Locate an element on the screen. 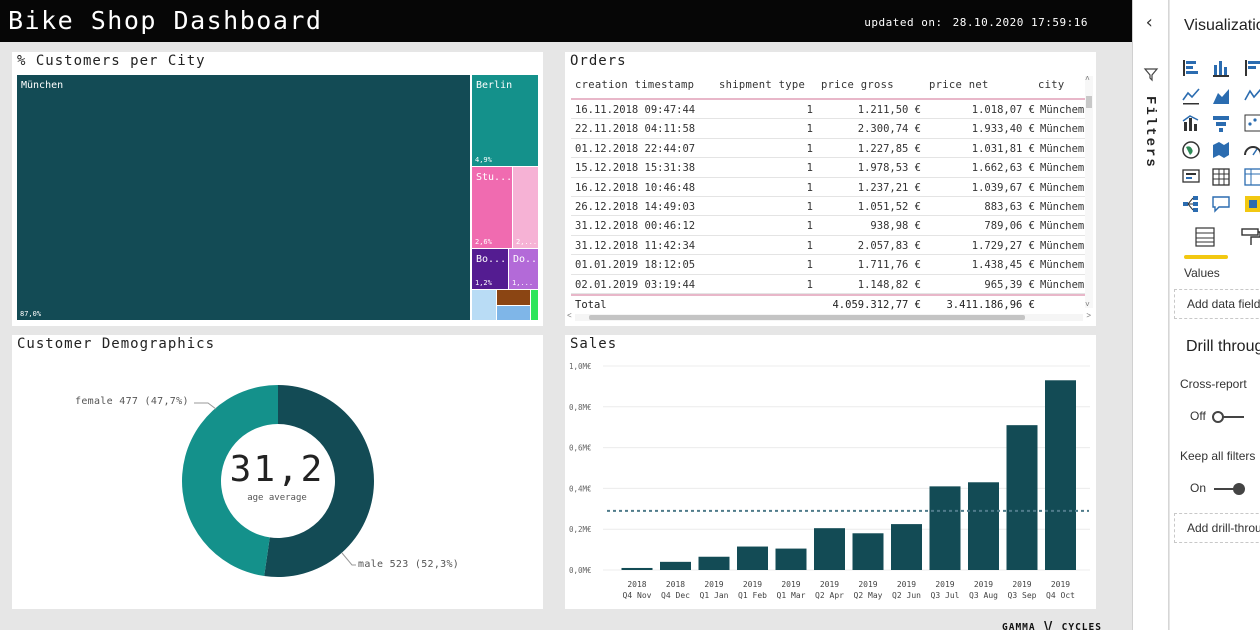  table-cell: 1 is located at coordinates (809, 265).